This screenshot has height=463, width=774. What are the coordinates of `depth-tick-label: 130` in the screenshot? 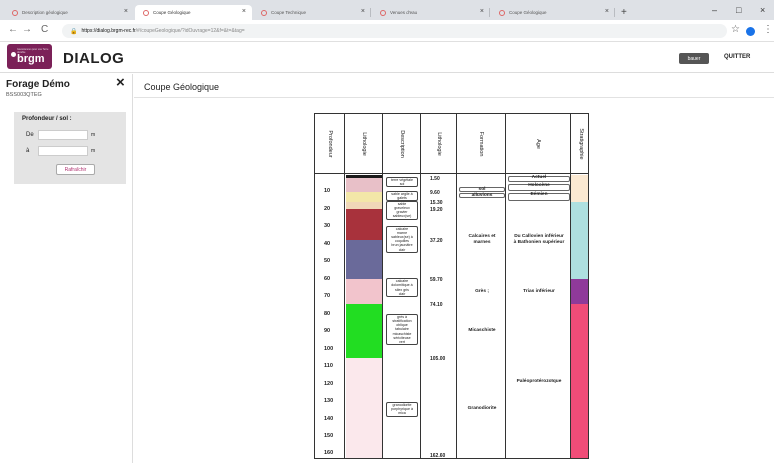 It's located at (329, 401).